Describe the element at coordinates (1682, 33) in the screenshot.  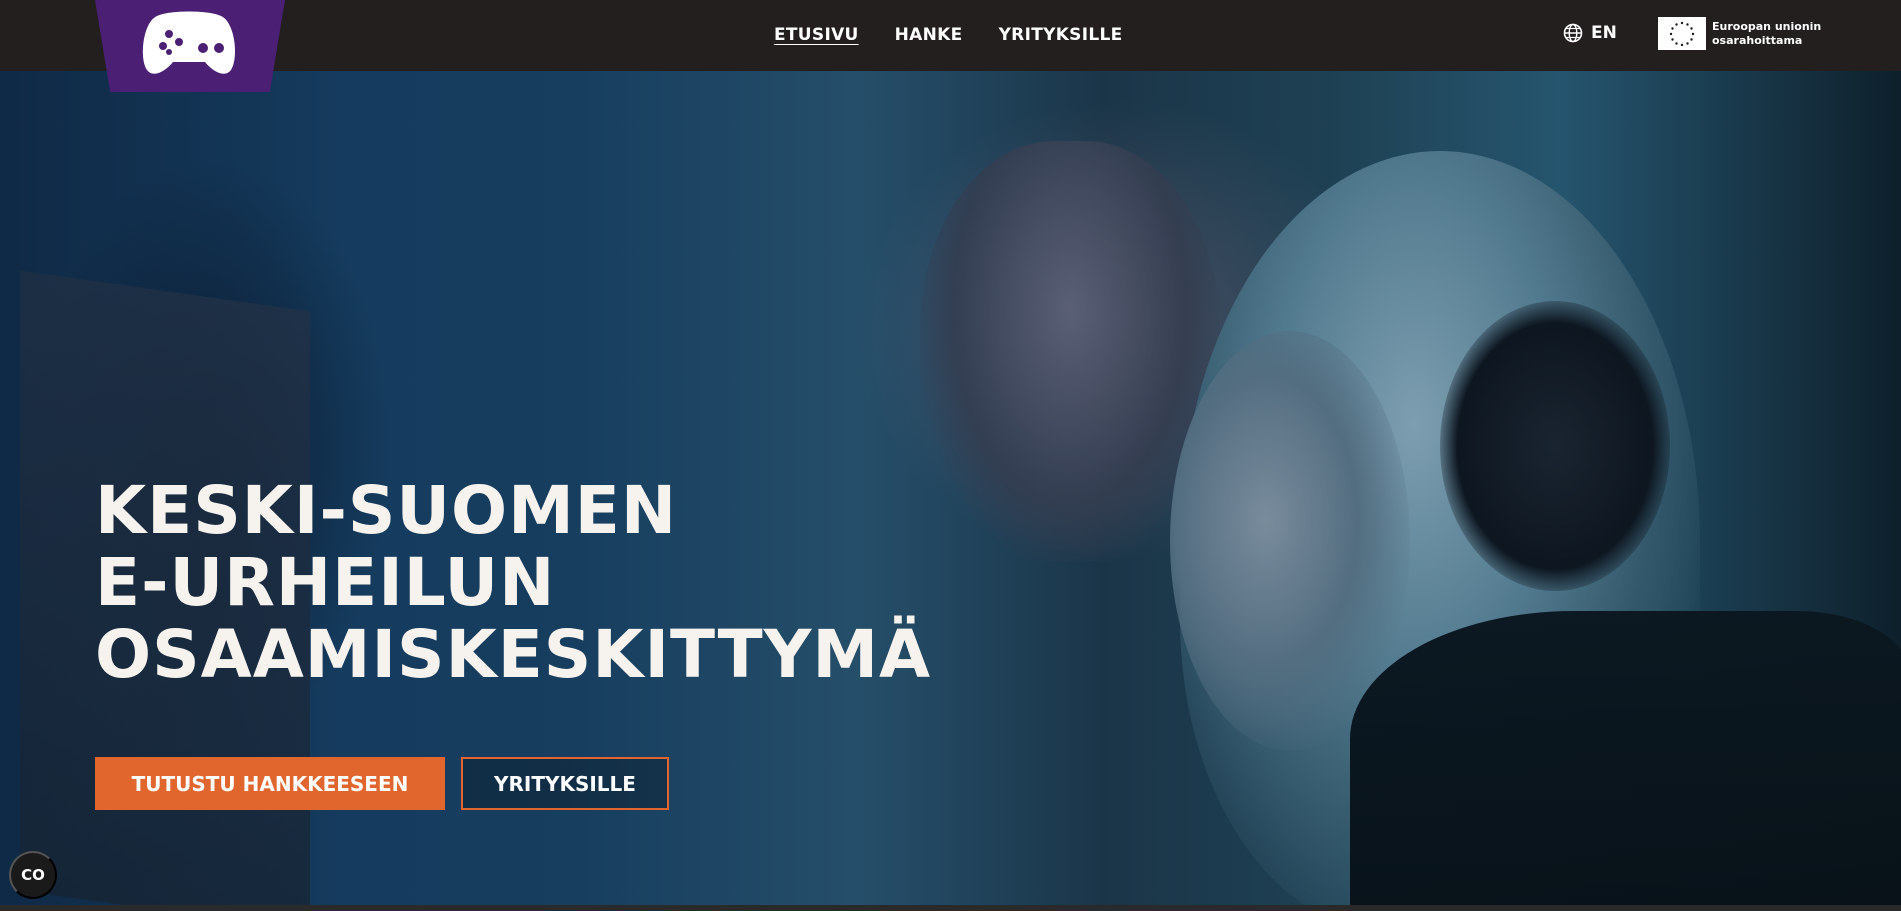
I see `eu-flag-icon` at that location.